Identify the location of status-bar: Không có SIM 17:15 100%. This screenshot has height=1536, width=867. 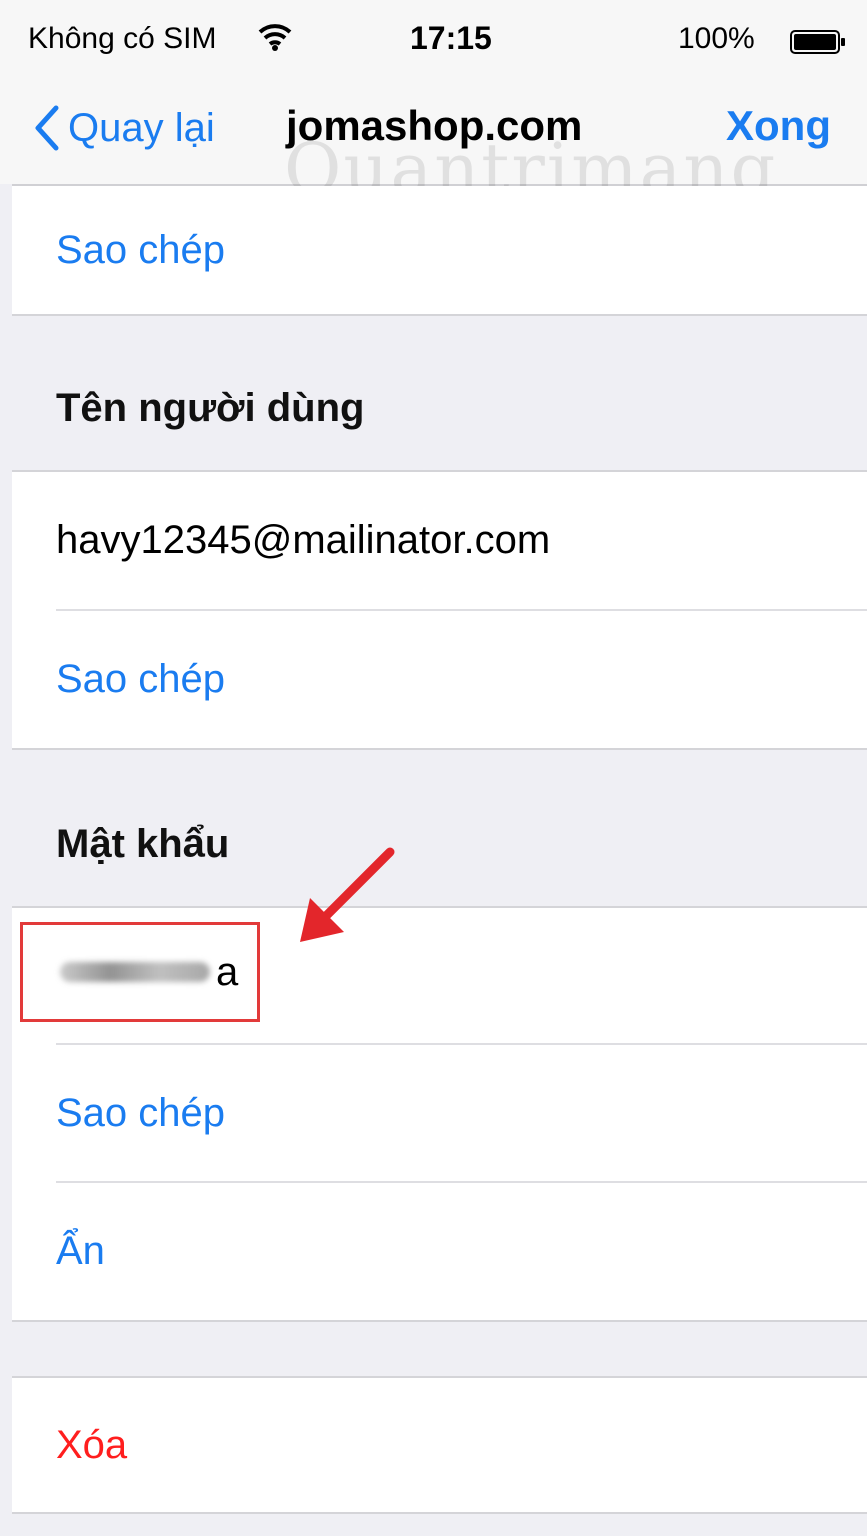
(433, 40).